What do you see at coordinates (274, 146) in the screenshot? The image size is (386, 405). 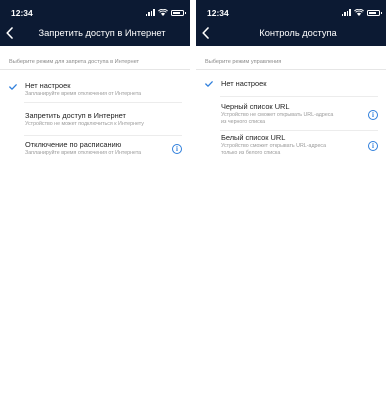 I see `option-desc: Устройство сможет открывать URL-адреса` at bounding box center [274, 146].